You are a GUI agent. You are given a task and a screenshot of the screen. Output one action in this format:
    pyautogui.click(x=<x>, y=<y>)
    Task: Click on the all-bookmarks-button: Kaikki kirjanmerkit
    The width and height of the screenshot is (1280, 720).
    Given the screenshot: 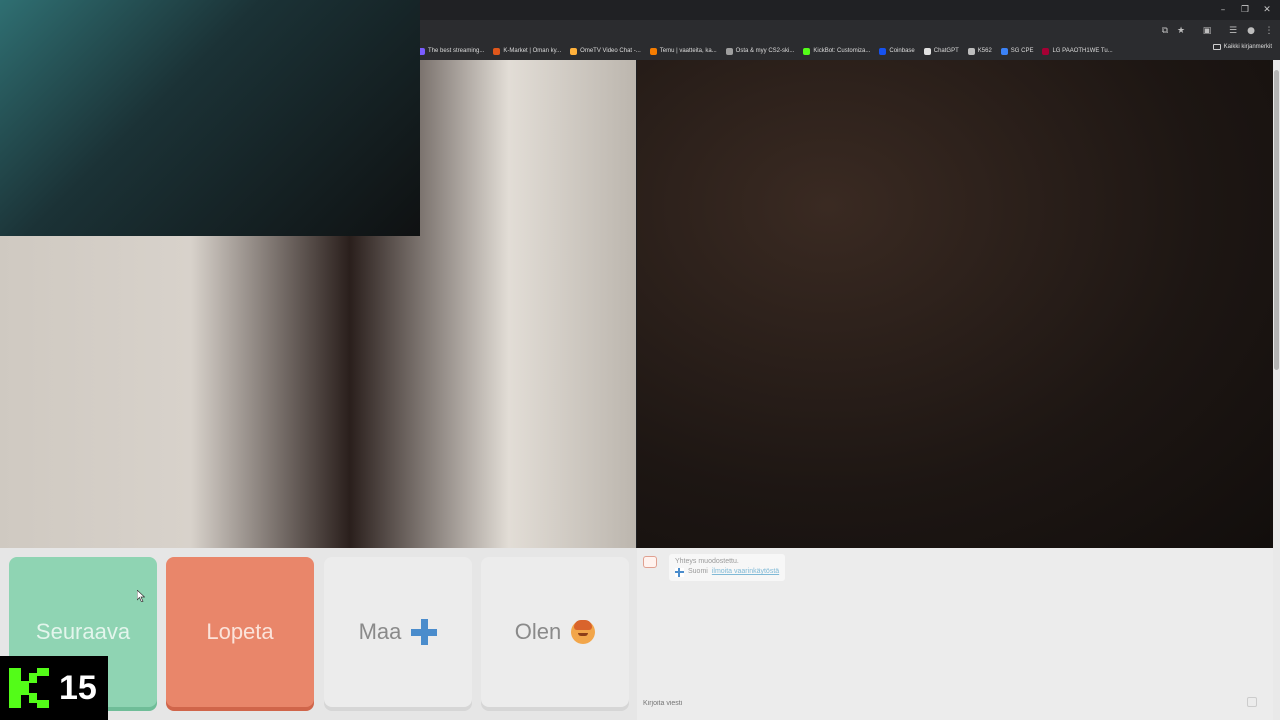 What is the action you would take?
    pyautogui.click(x=1242, y=47)
    